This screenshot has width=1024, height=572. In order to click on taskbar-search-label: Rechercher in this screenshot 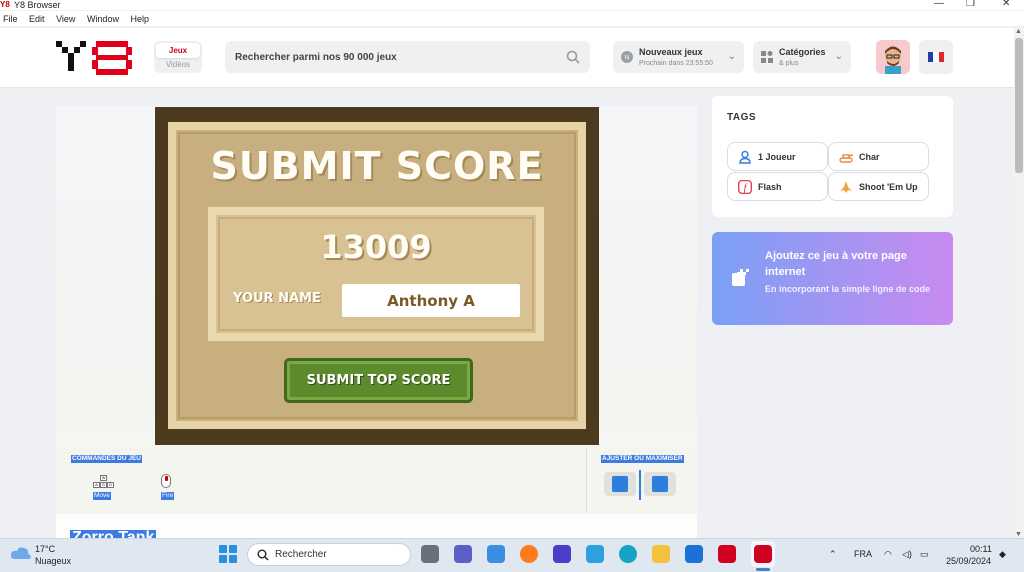, I will do `click(301, 554)`.